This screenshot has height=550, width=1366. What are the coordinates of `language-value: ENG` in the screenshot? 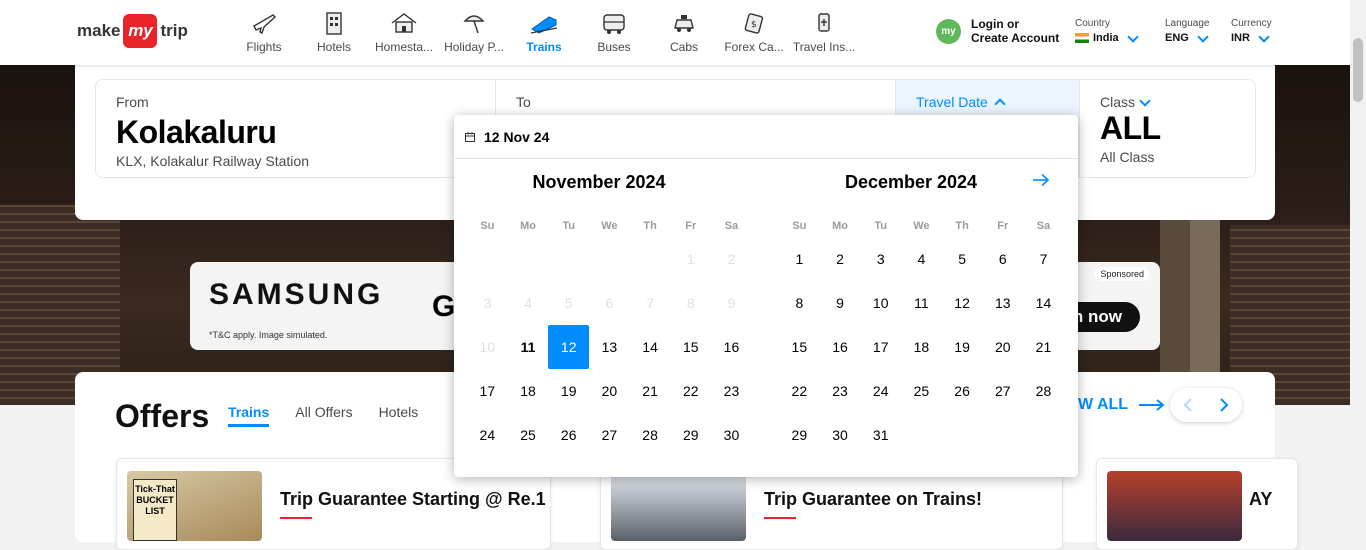 It's located at (1177, 38).